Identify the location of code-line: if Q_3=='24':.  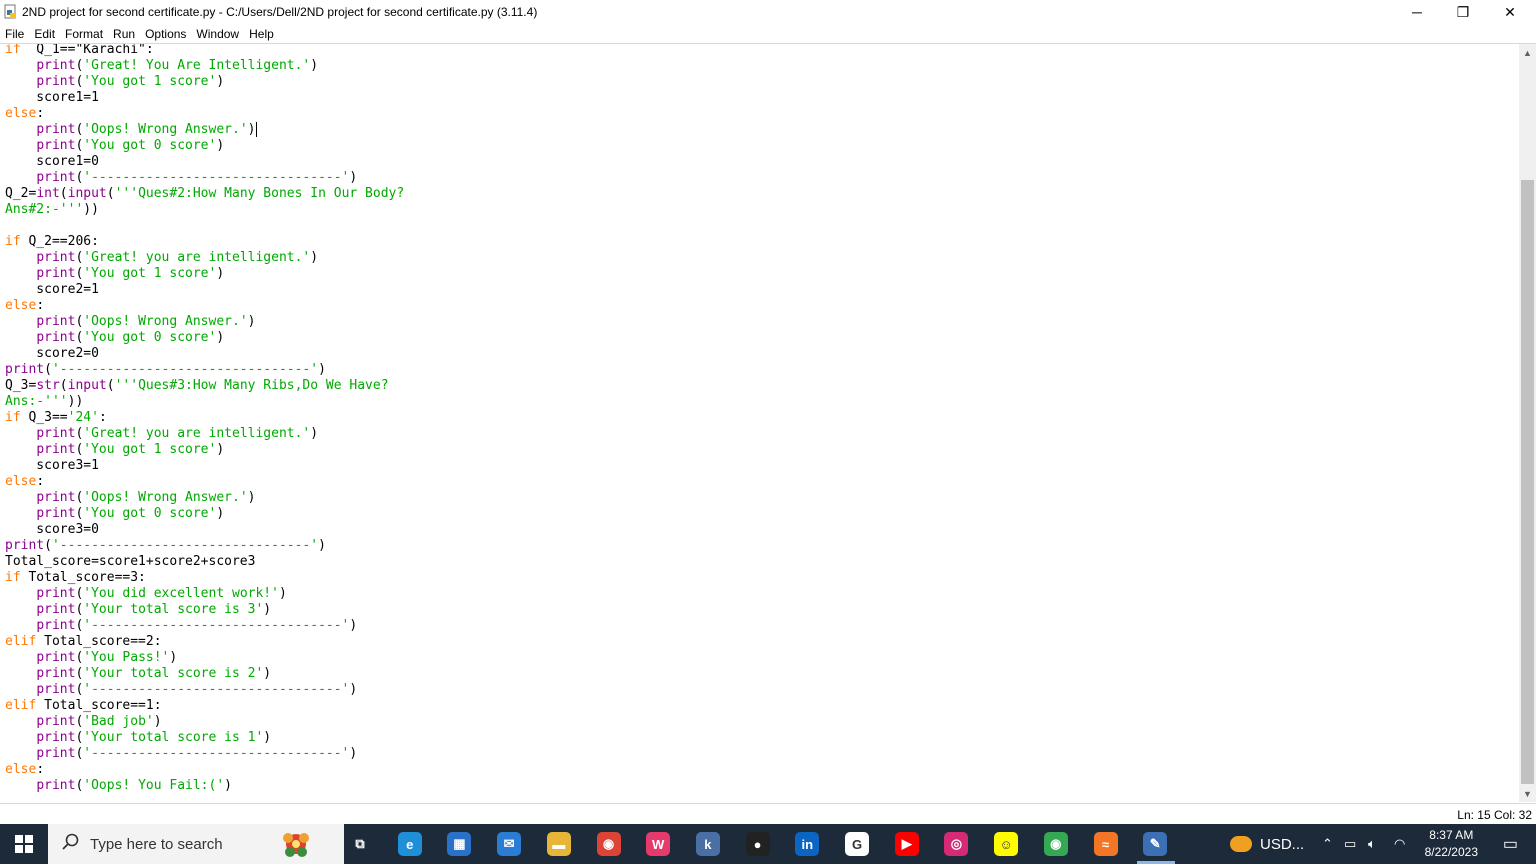
(204, 418).